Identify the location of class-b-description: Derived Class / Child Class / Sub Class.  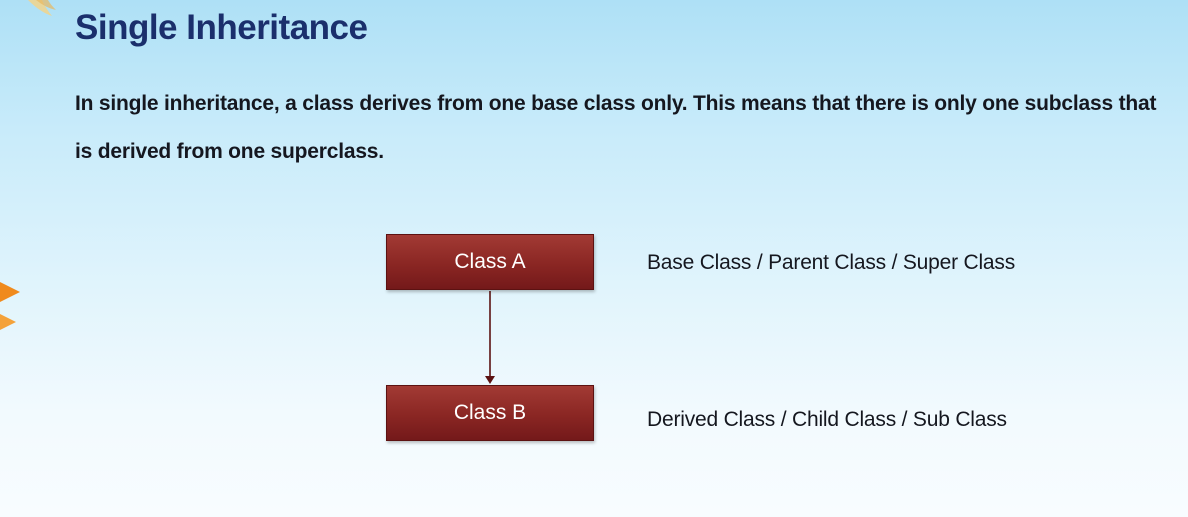
(827, 419).